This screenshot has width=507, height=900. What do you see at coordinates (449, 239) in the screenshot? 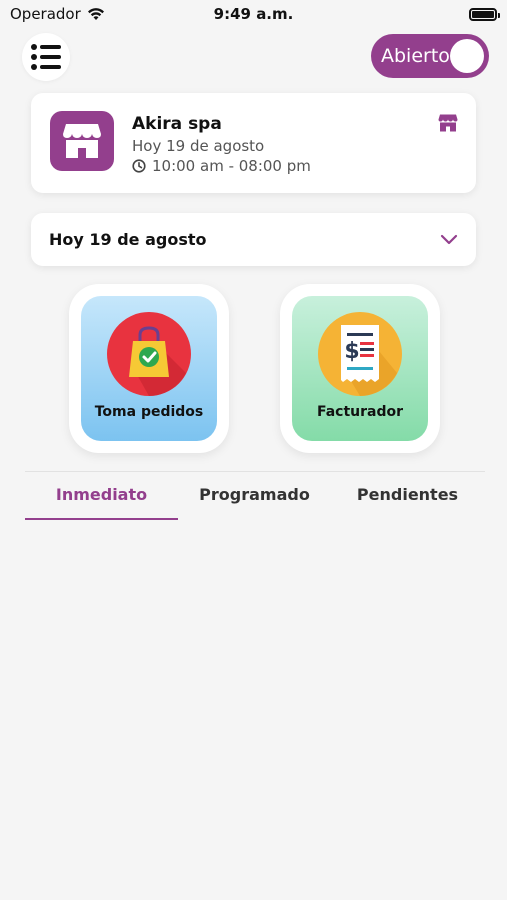
I see `chevron-down-icon` at bounding box center [449, 239].